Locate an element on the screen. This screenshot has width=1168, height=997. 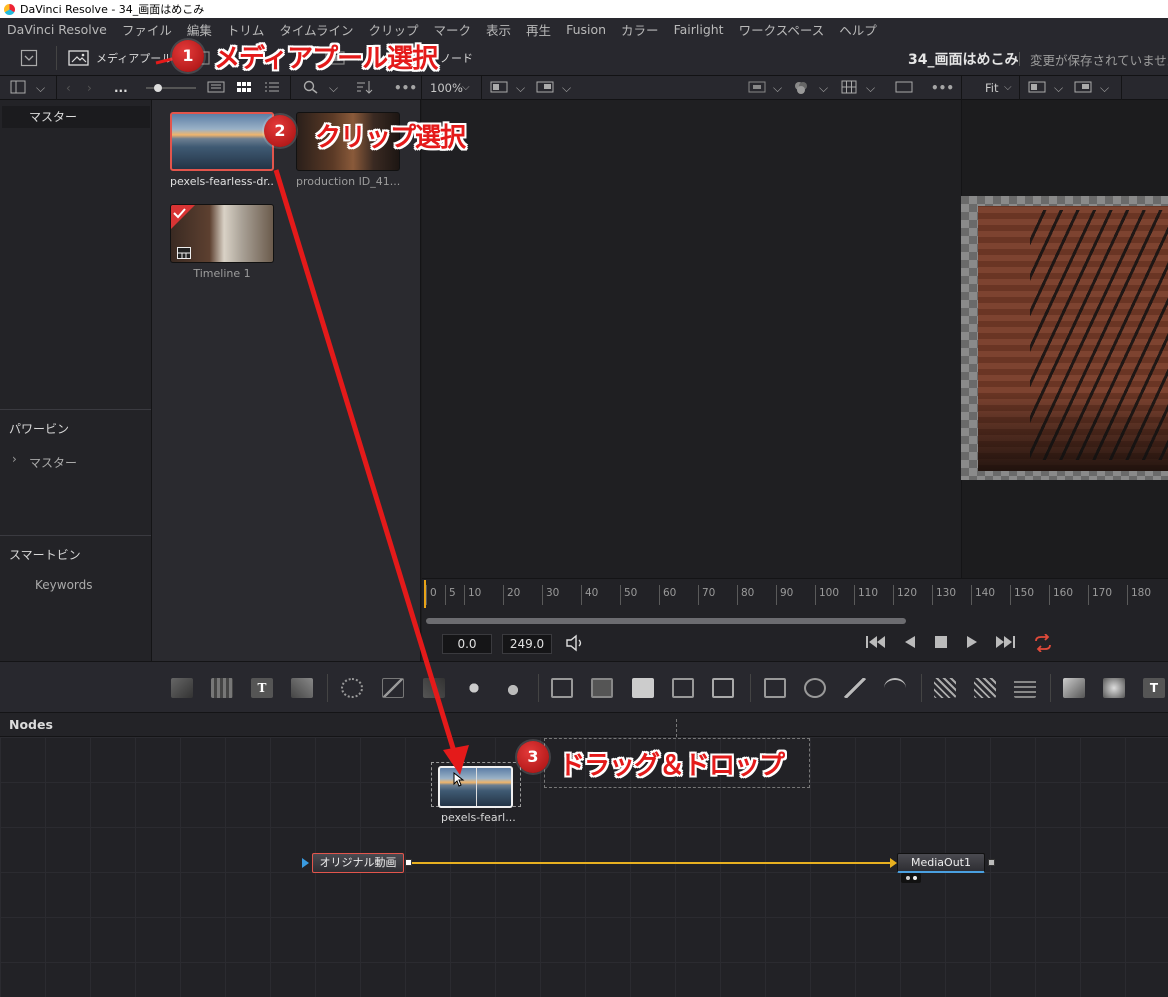
annotation-arrow-line is located at coordinates (366, 464).